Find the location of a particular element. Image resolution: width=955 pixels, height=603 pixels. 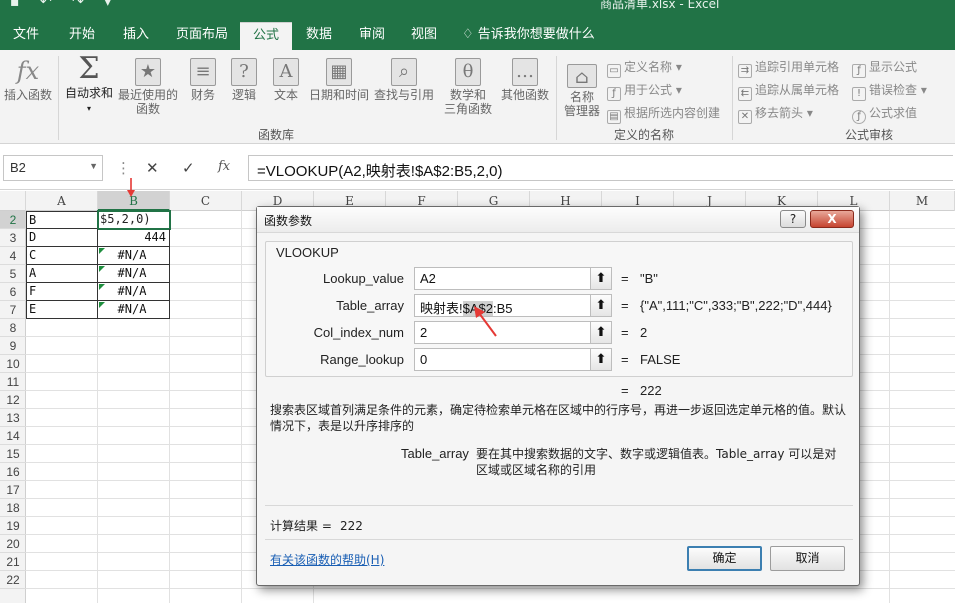

column-header-c: C is located at coordinates (206, 201).